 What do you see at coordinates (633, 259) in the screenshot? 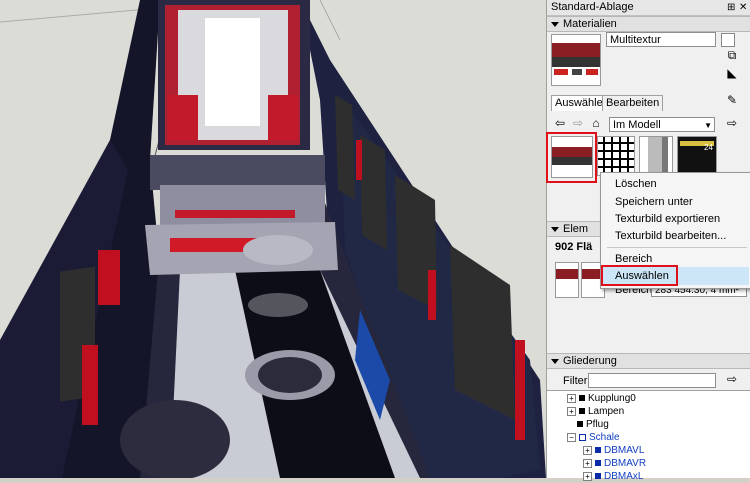
I see `menu-item-area: Bereich` at bounding box center [633, 259].